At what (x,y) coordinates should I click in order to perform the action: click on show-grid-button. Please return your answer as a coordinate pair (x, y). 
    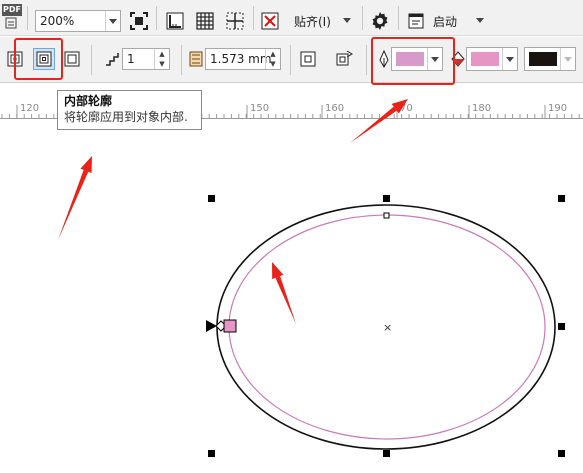
    Looking at the image, I should click on (205, 21).